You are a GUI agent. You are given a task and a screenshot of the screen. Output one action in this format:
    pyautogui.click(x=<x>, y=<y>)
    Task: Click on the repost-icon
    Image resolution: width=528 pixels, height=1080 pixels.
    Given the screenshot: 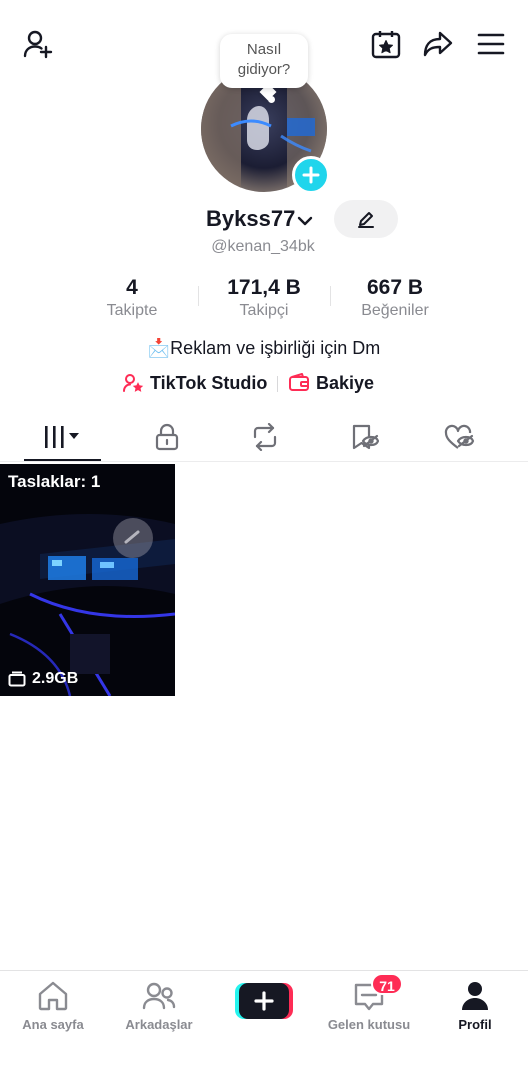 What is the action you would take?
    pyautogui.click(x=264, y=437)
    